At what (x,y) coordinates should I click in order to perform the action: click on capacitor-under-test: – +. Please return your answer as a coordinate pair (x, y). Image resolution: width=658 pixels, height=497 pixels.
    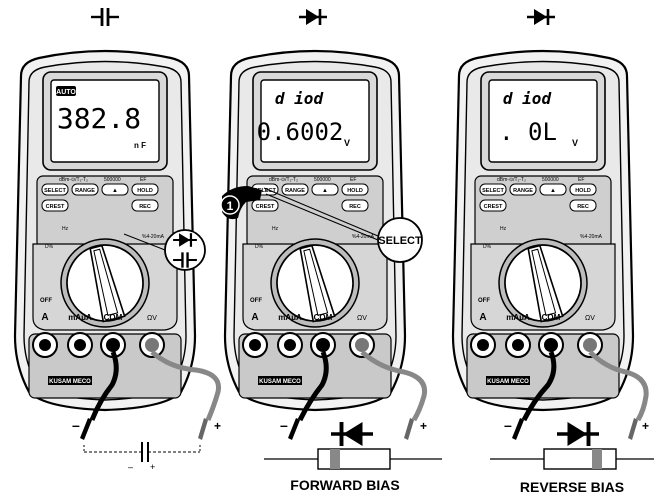
    Looking at the image, I should click on (142, 457).